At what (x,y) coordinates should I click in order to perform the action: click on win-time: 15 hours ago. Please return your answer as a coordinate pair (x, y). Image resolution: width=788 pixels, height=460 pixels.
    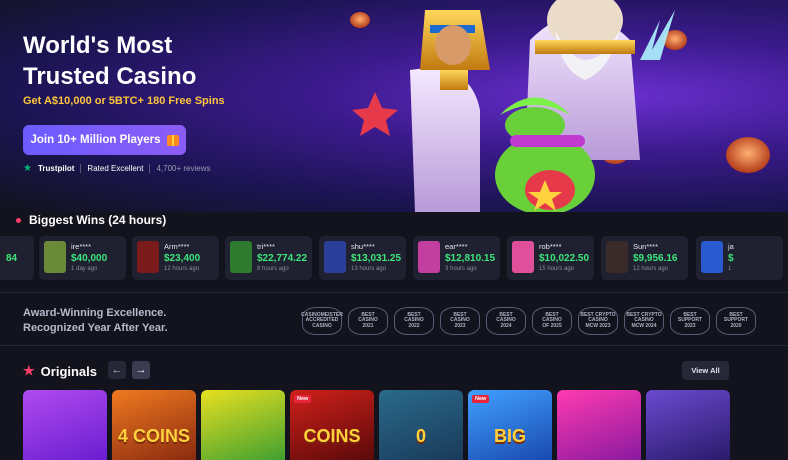
    Looking at the image, I should click on (557, 269).